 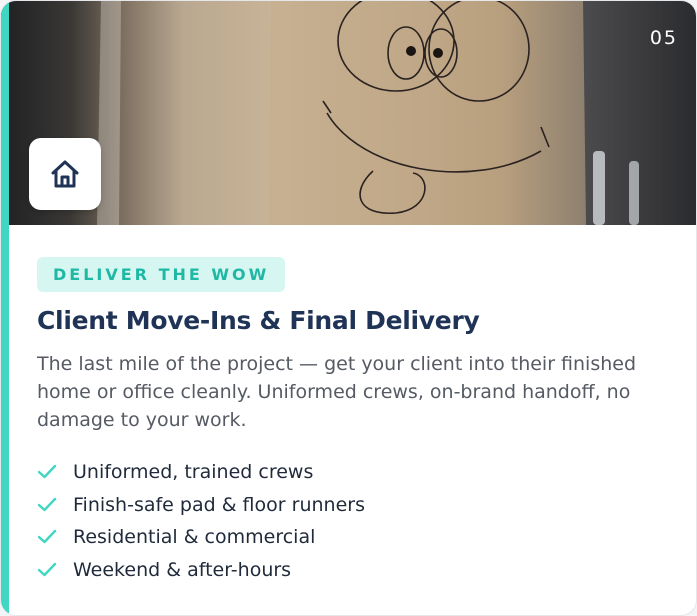 I want to click on home-icon-tile, so click(x=65, y=174).